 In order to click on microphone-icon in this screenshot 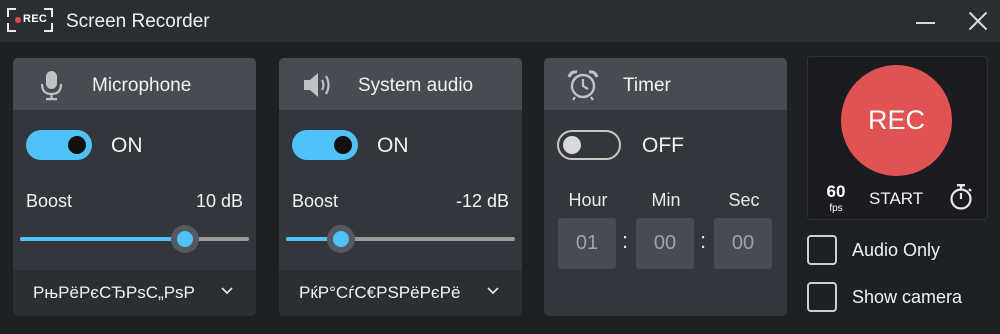, I will do `click(51, 86)`.